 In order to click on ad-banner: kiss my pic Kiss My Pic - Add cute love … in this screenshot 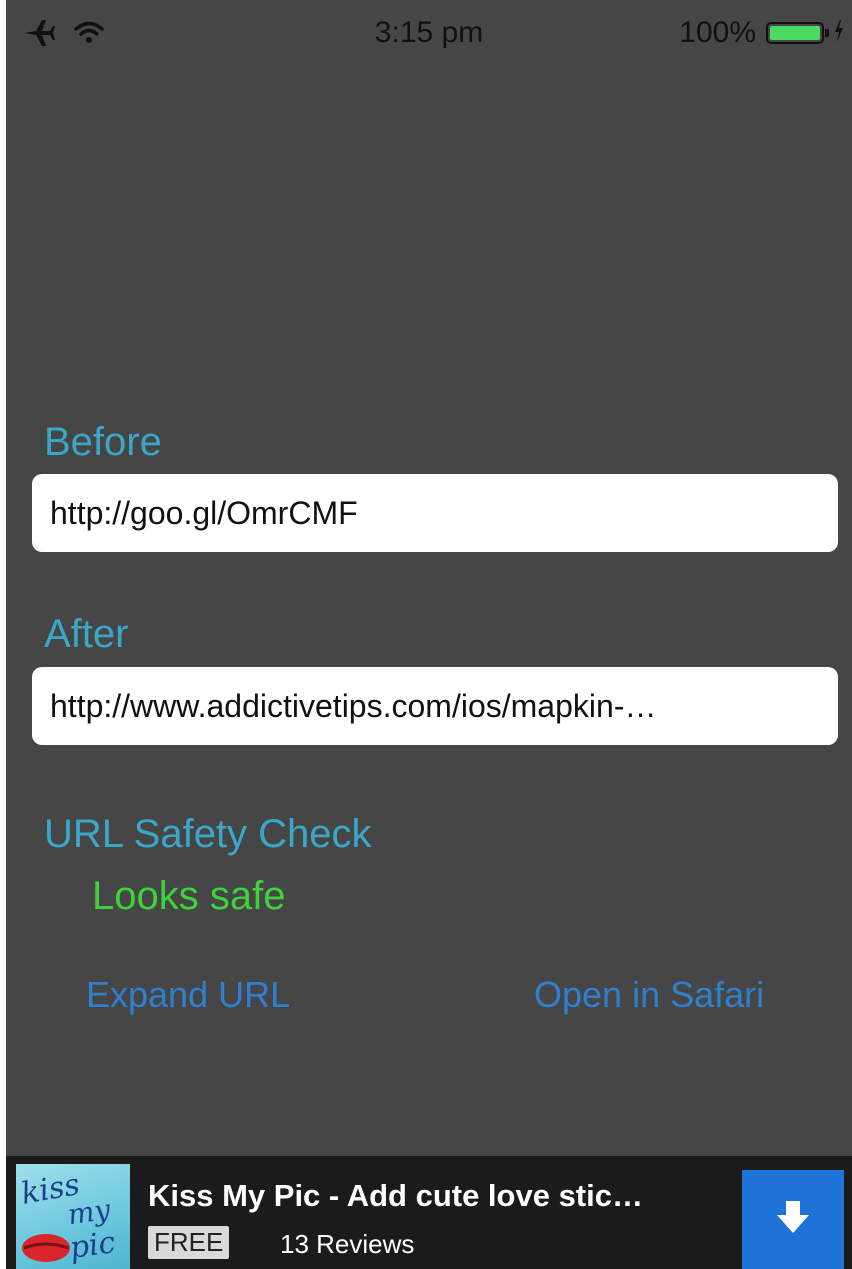, I will do `click(429, 1212)`.